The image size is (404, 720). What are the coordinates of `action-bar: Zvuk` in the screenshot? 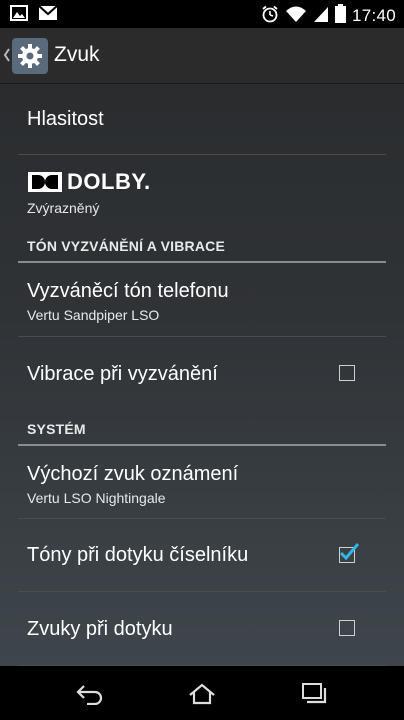 It's located at (202, 56).